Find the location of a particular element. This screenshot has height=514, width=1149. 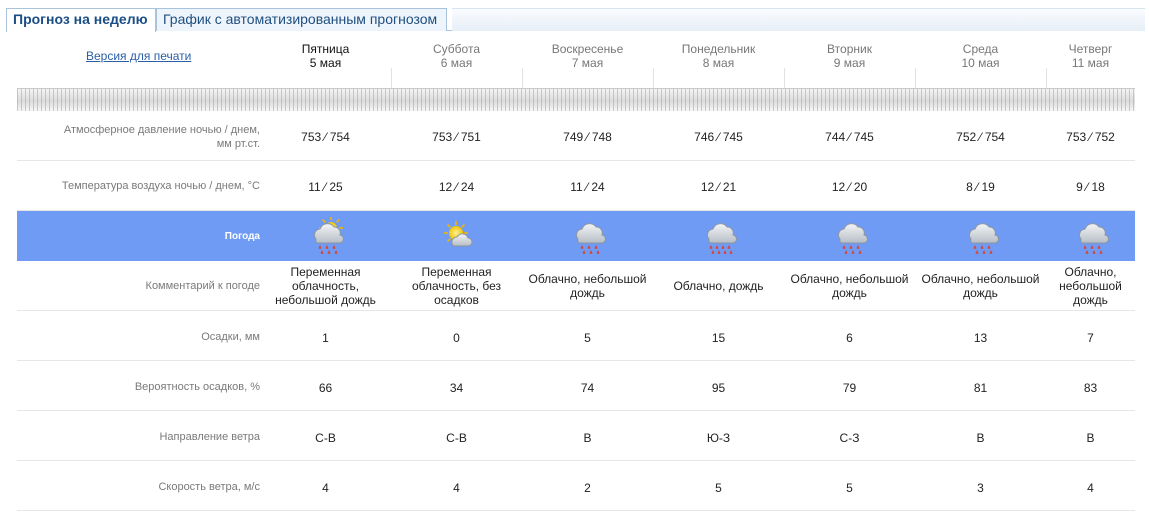

day-name: Суббота is located at coordinates (456, 49).